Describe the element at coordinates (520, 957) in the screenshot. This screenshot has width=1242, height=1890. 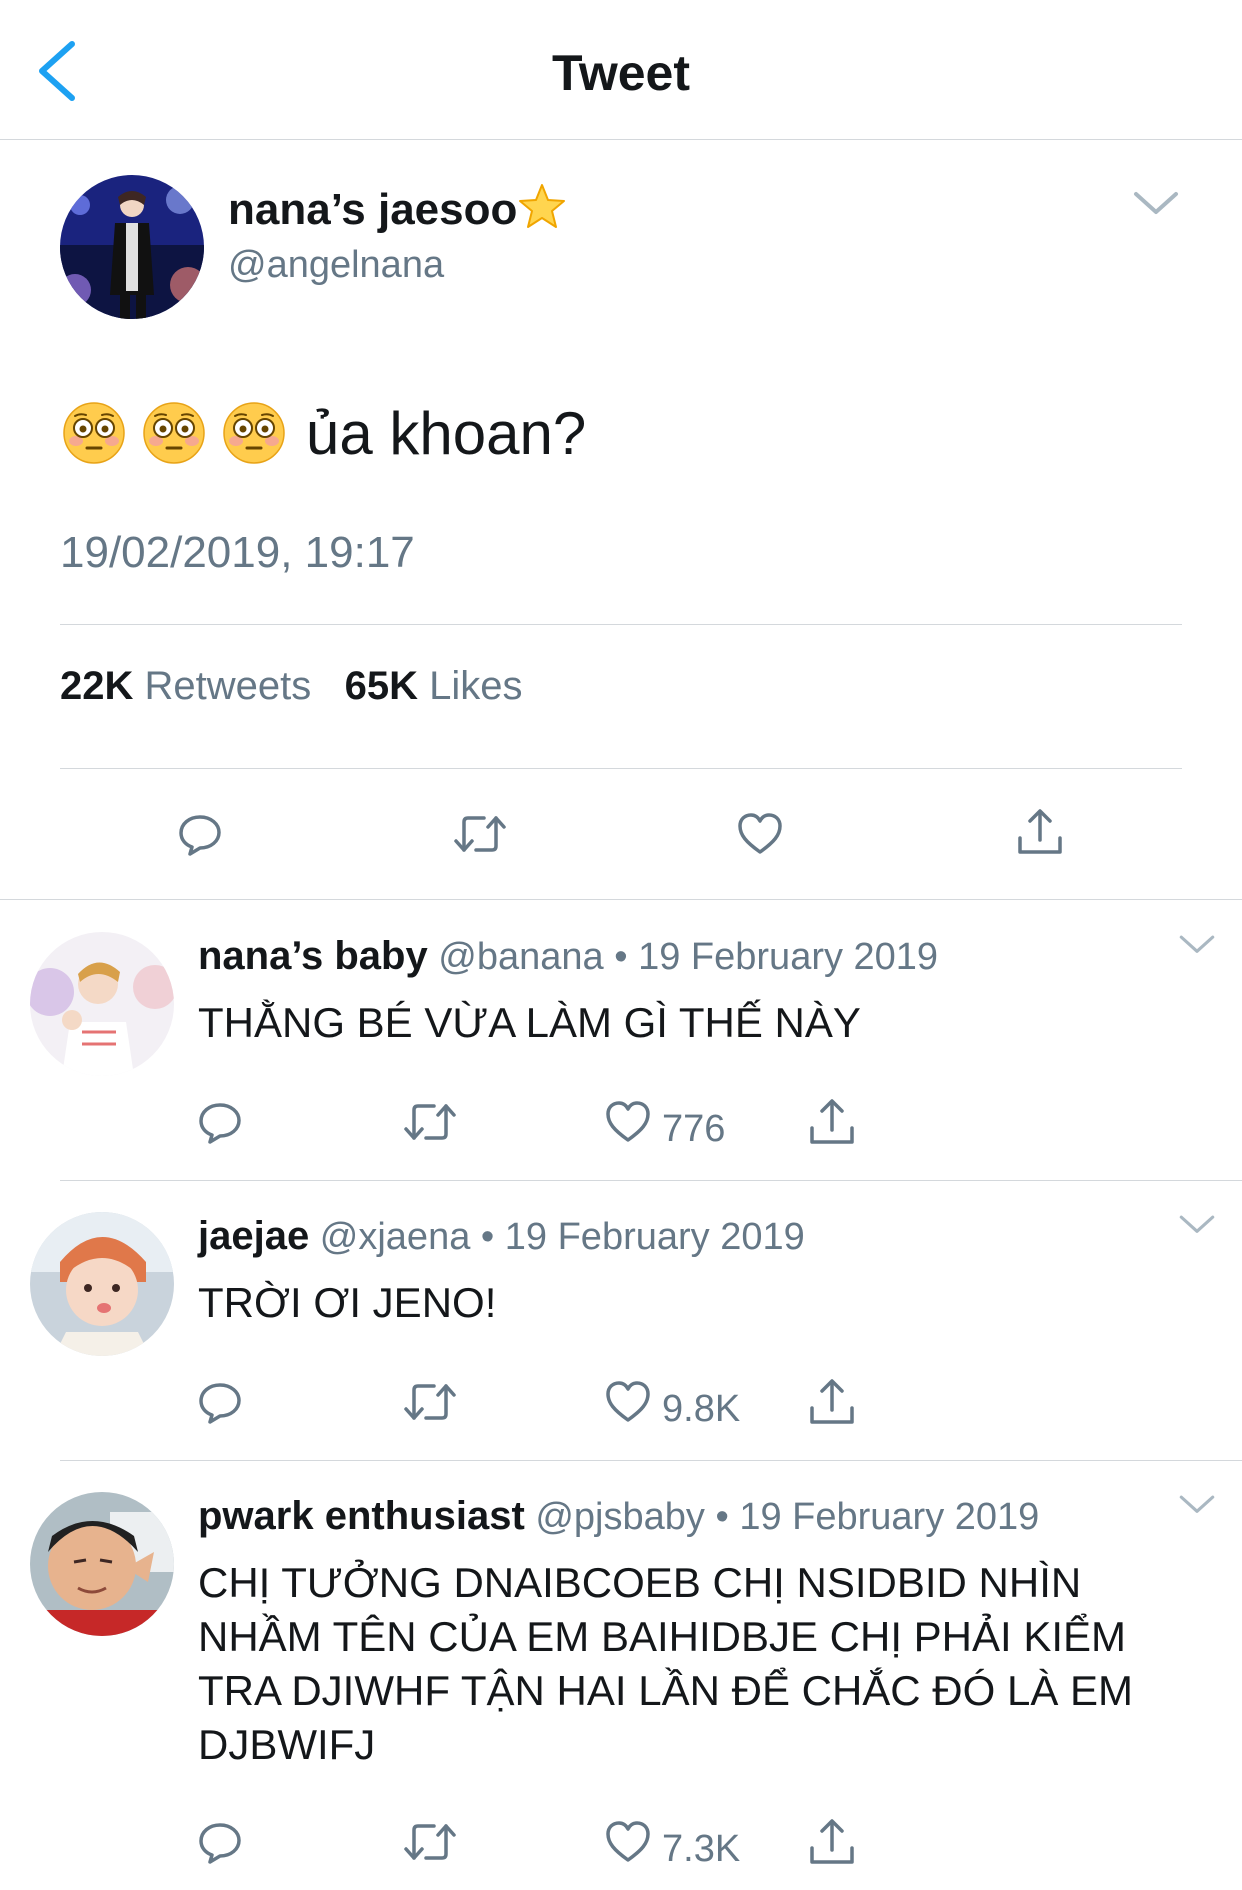
I see `reply-author-handle: @banana` at that location.